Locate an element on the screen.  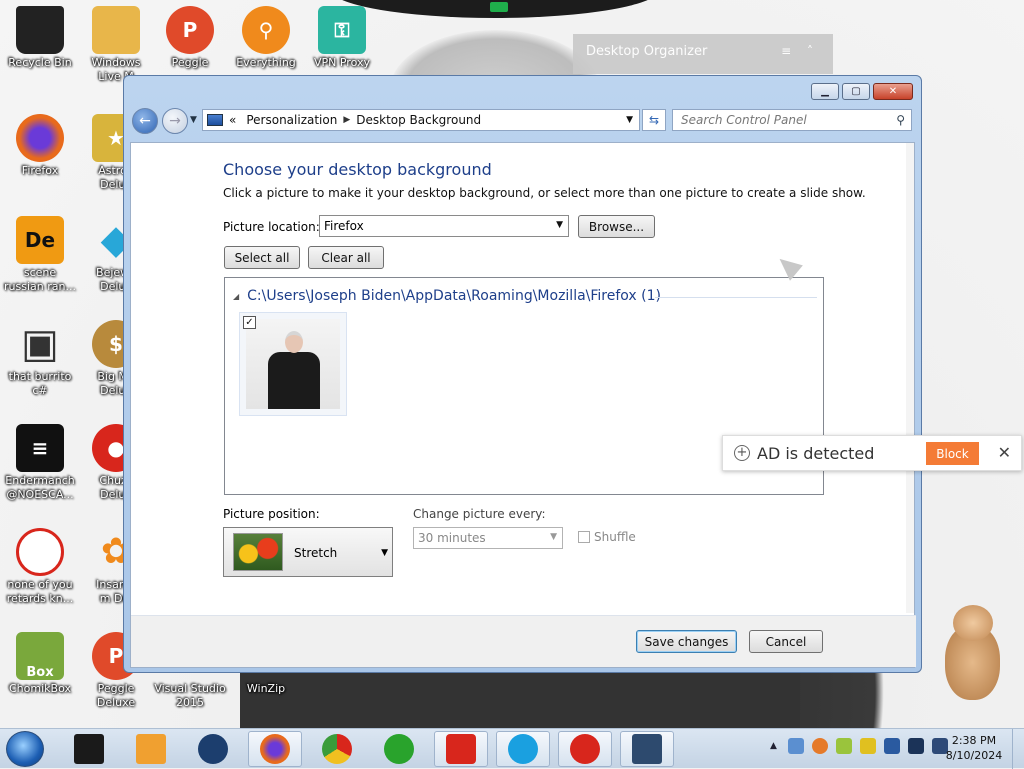
picture-location-dropdown: Firefox ▼ is located at coordinates (444, 226).